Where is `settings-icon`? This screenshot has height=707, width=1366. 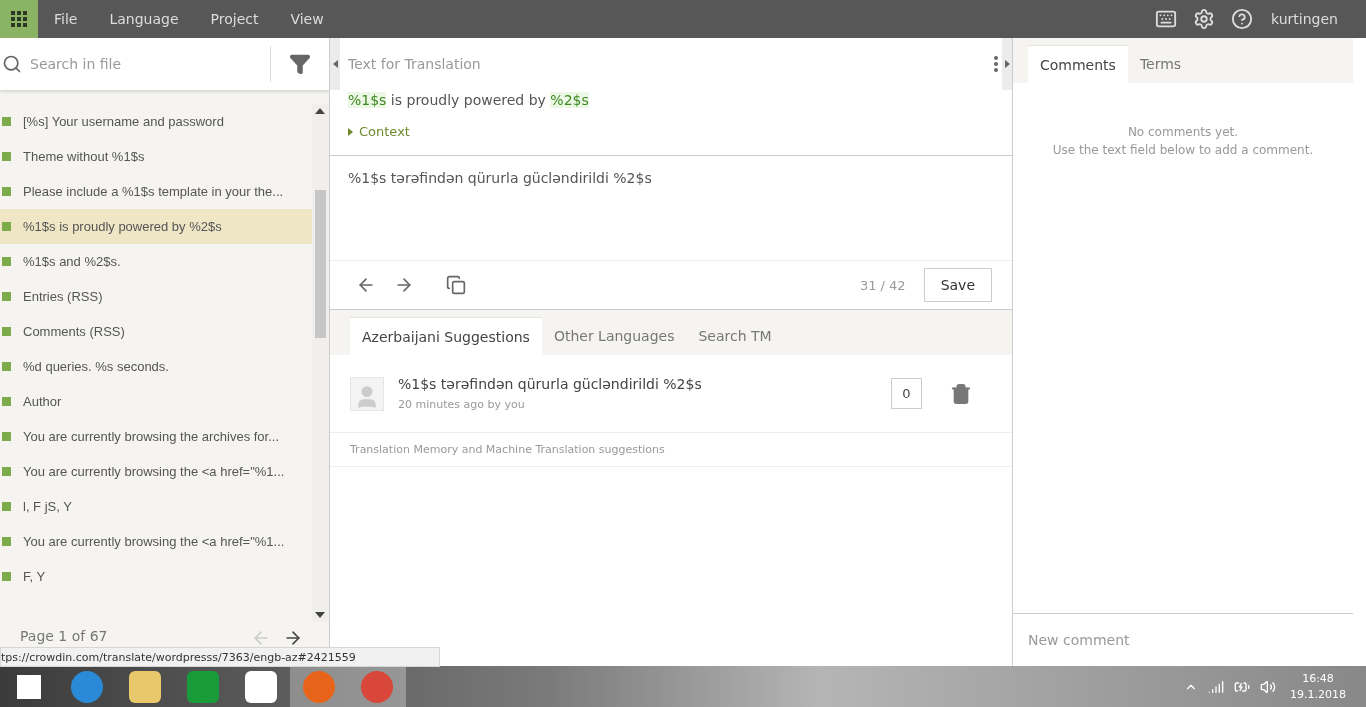 settings-icon is located at coordinates (1204, 19).